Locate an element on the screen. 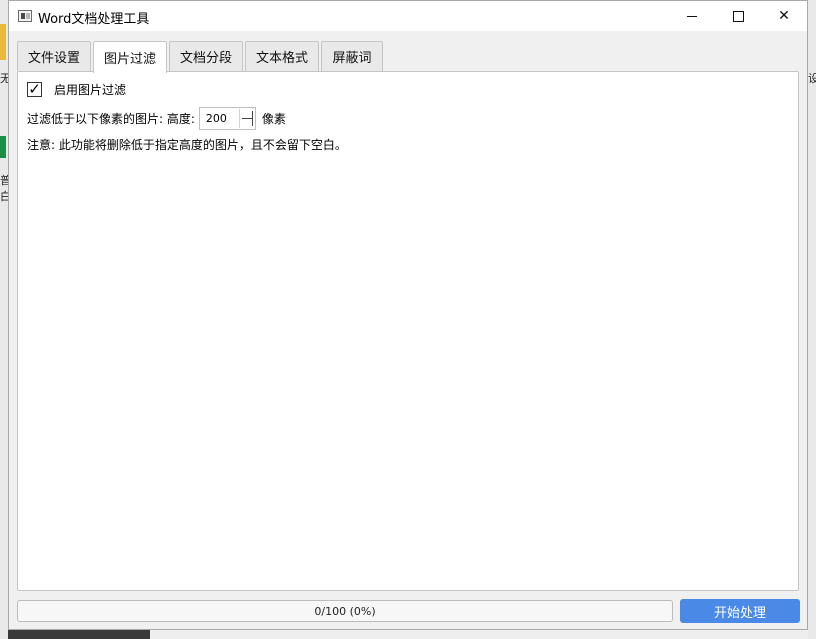 Image resolution: width=816 pixels, height=639 pixels. desktop-left-edge is located at coordinates (4, 319).